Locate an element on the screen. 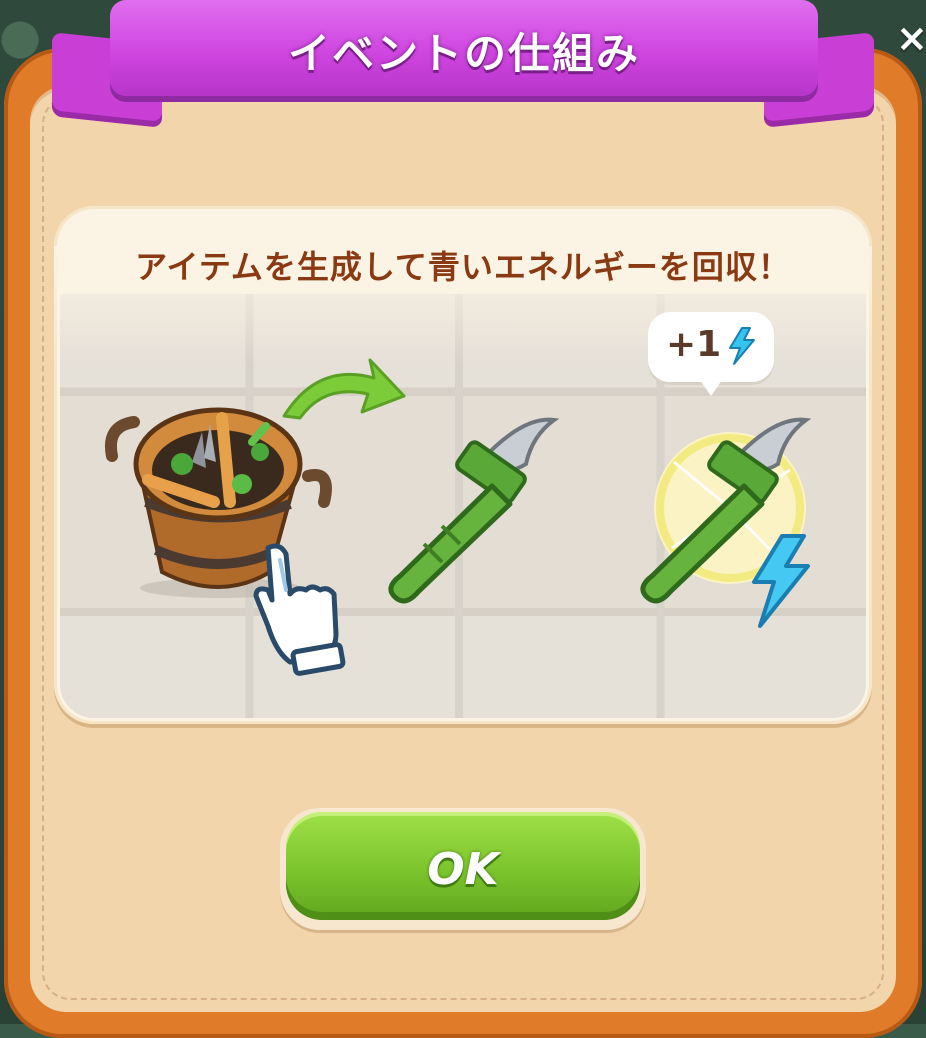 The image size is (926, 1038). ok-button-label: OK is located at coordinates (463, 869).